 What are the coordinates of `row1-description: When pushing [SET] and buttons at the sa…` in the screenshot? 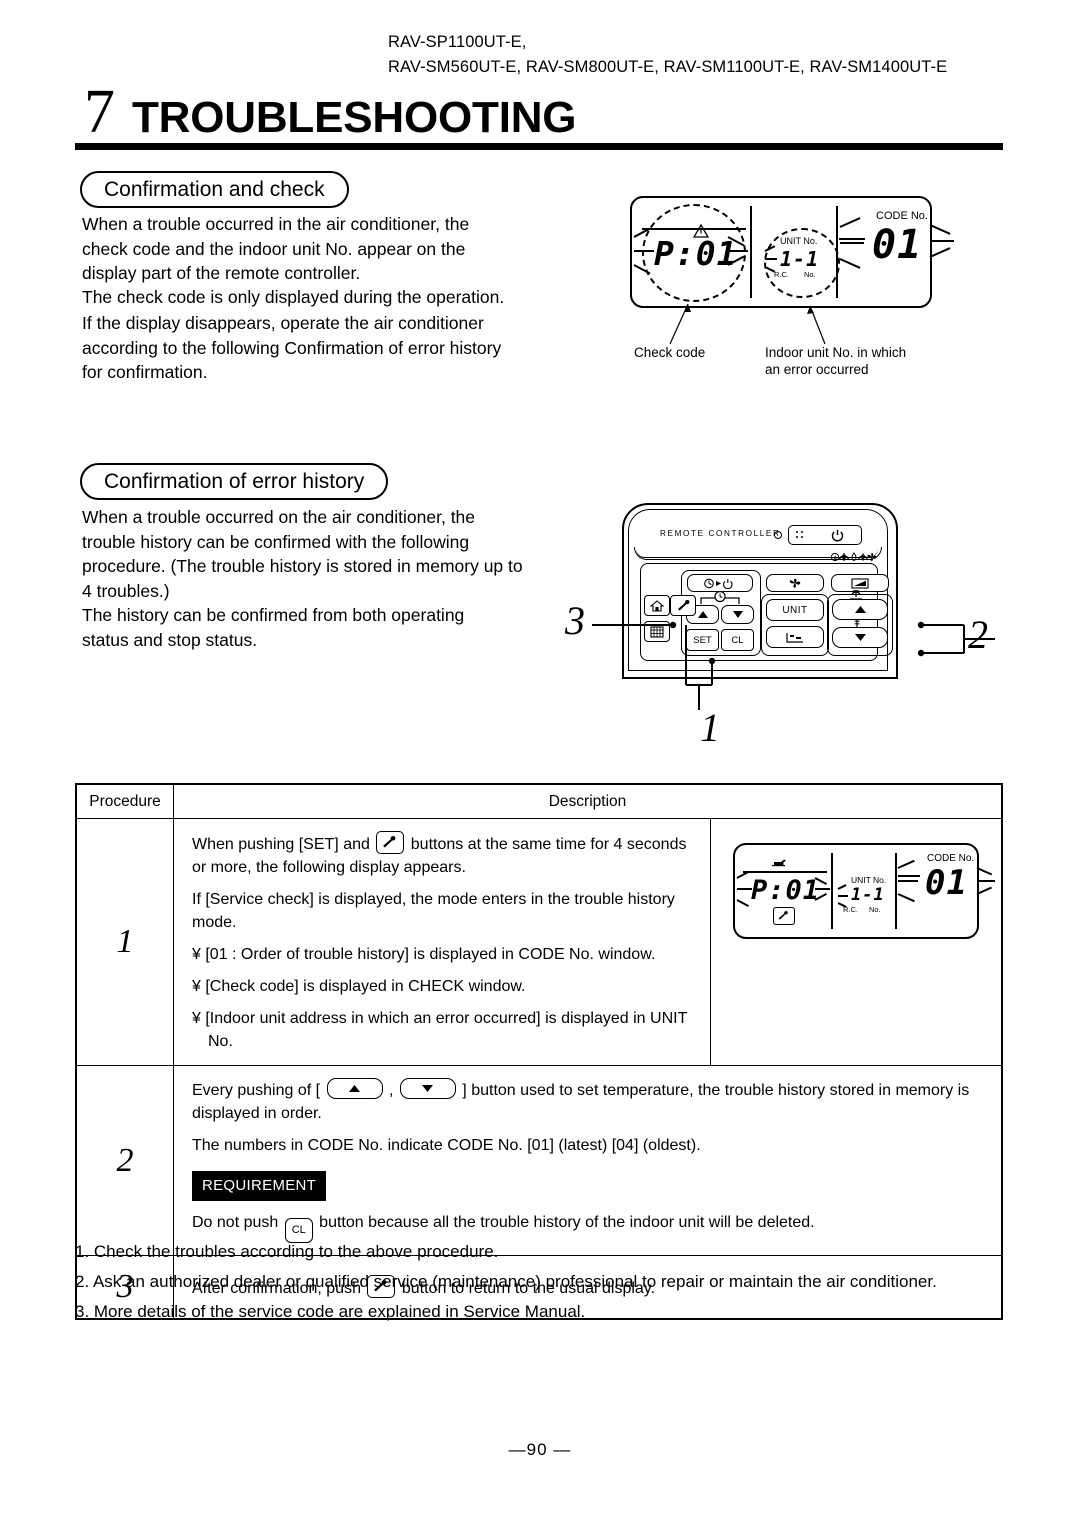 It's located at (442, 942).